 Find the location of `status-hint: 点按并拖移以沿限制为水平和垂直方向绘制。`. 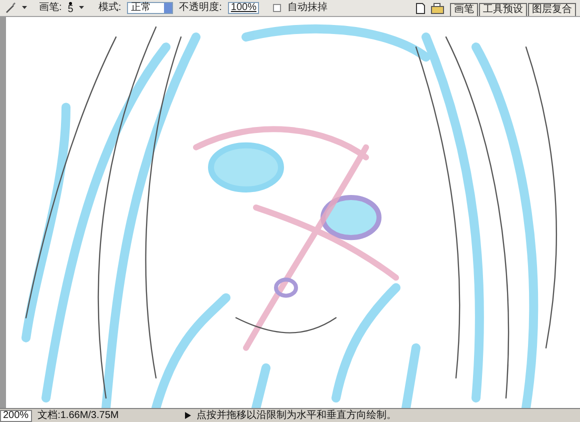

status-hint: 点按并拖移以沿限制为水平和垂直方向绘制。 is located at coordinates (296, 415).